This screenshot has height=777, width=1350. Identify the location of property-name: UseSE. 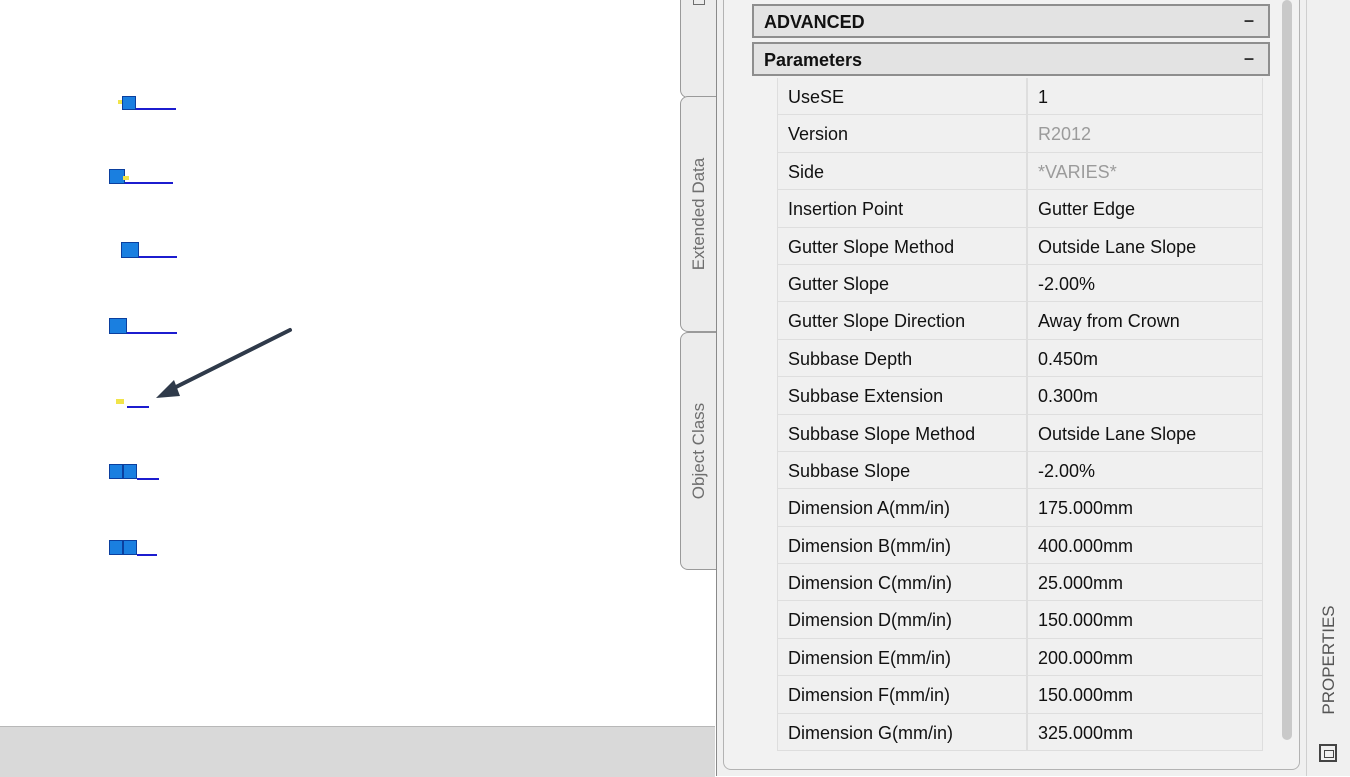
(902, 97).